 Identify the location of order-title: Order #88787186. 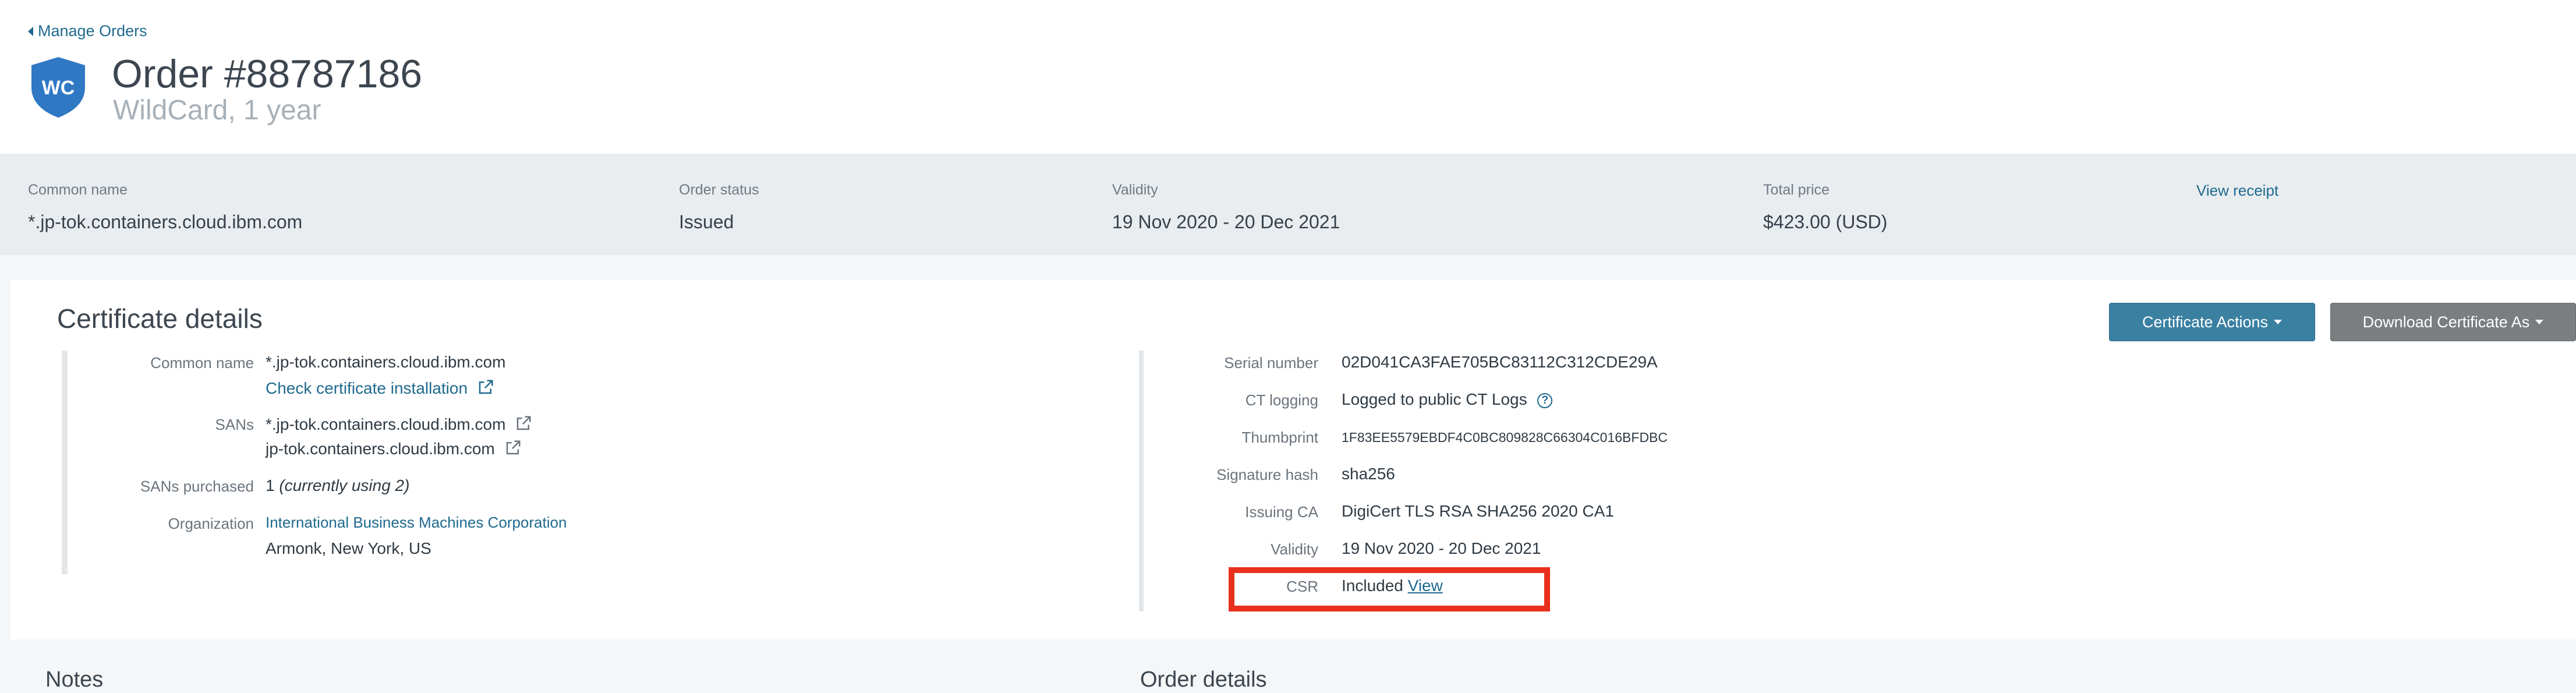
(267, 74).